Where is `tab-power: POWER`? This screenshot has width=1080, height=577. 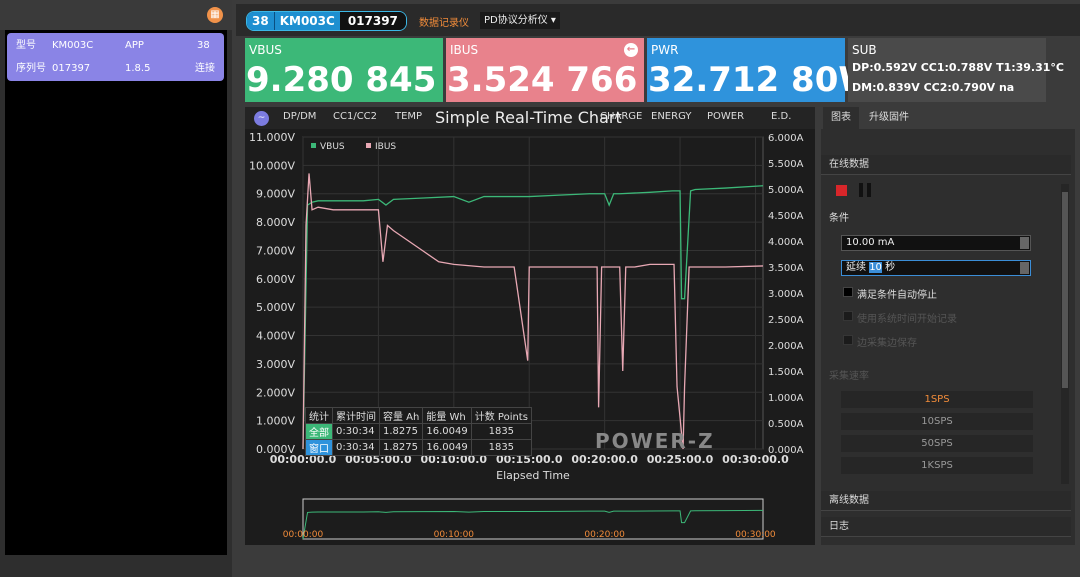 tab-power: POWER is located at coordinates (725, 116).